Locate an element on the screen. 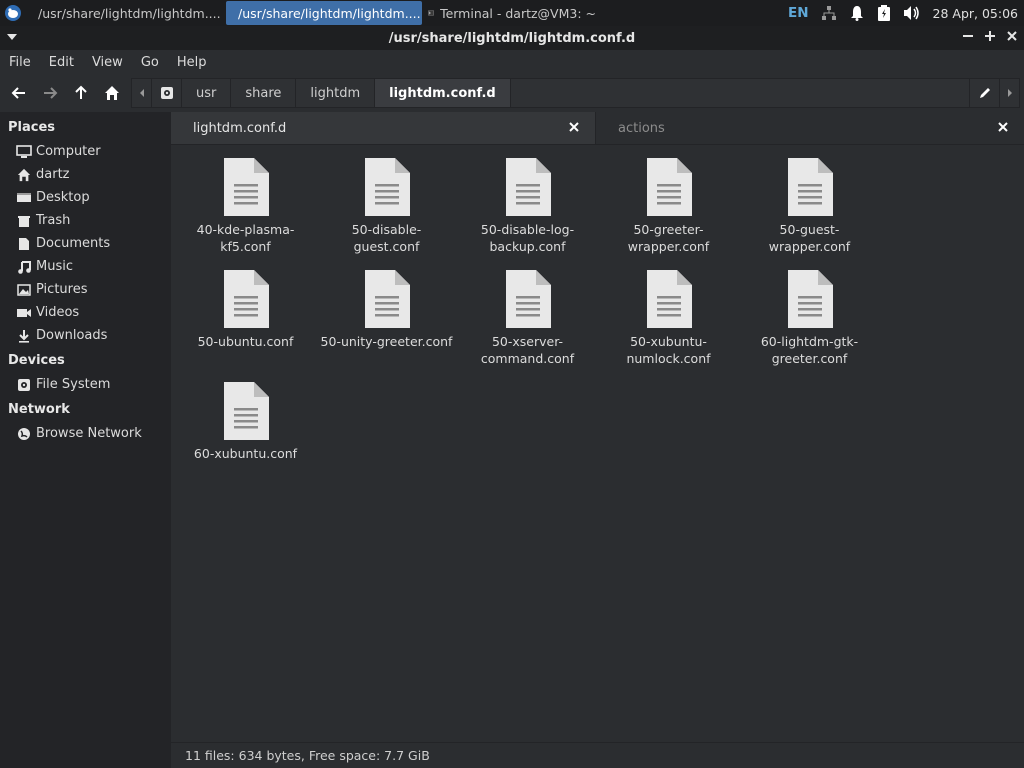 The image size is (1024, 768). sidebar-item-computer: Computer is located at coordinates (85, 151).